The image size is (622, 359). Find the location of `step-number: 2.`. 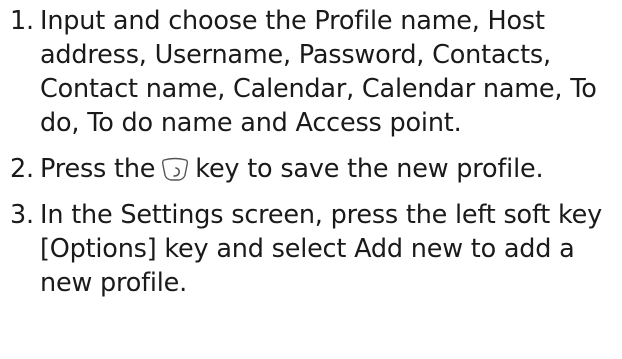

step-number: 2. is located at coordinates (22, 169).